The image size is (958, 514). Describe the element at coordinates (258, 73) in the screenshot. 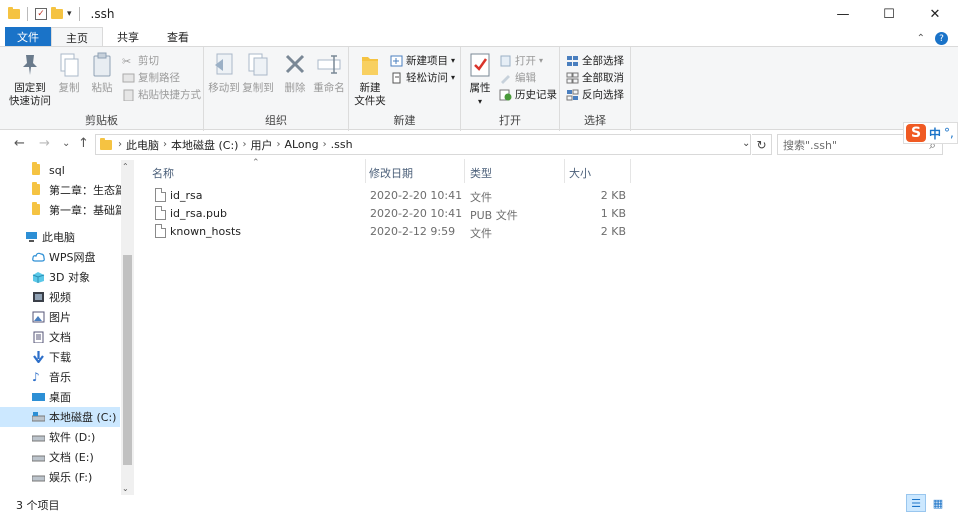

I see `copy-to-button: 复制到` at that location.